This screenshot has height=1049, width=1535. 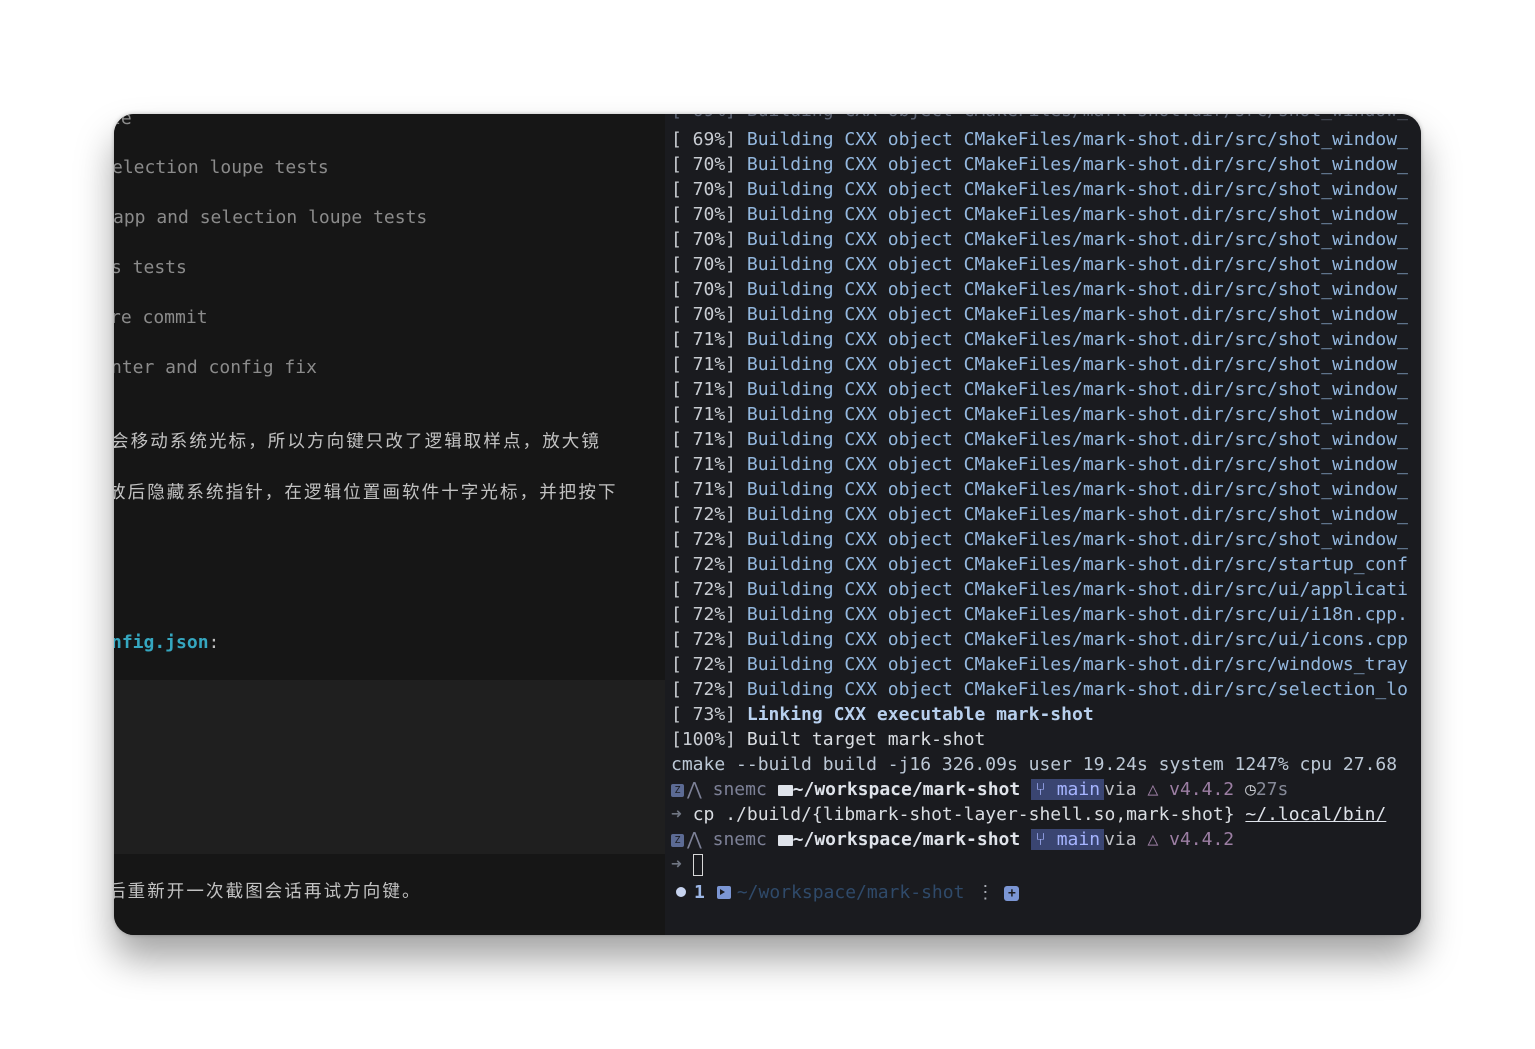 What do you see at coordinates (221, 167) in the screenshot?
I see `text-line: election loupe tests` at bounding box center [221, 167].